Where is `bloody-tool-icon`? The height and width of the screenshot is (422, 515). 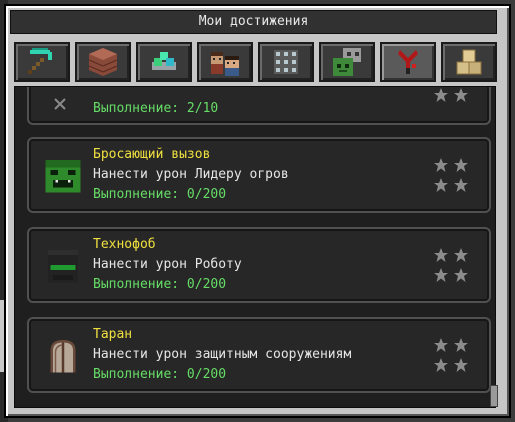
bloody-tool-icon is located at coordinates (408, 62).